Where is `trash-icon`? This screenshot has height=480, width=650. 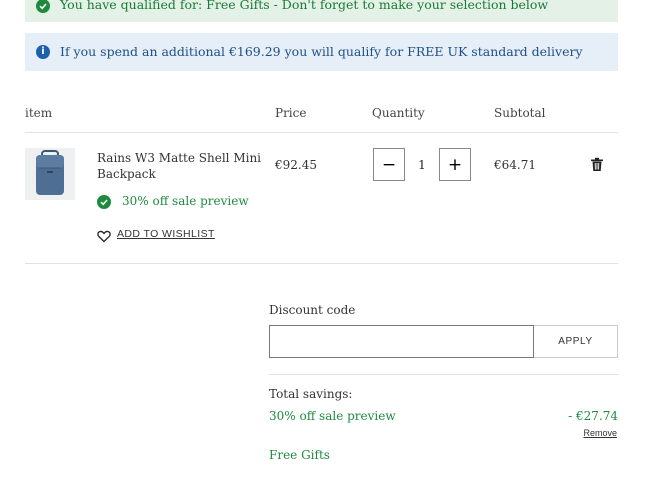
trash-icon is located at coordinates (597, 164).